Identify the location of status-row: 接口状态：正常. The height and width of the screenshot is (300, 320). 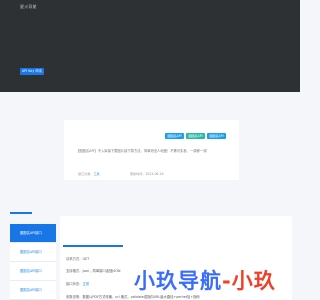
(78, 284).